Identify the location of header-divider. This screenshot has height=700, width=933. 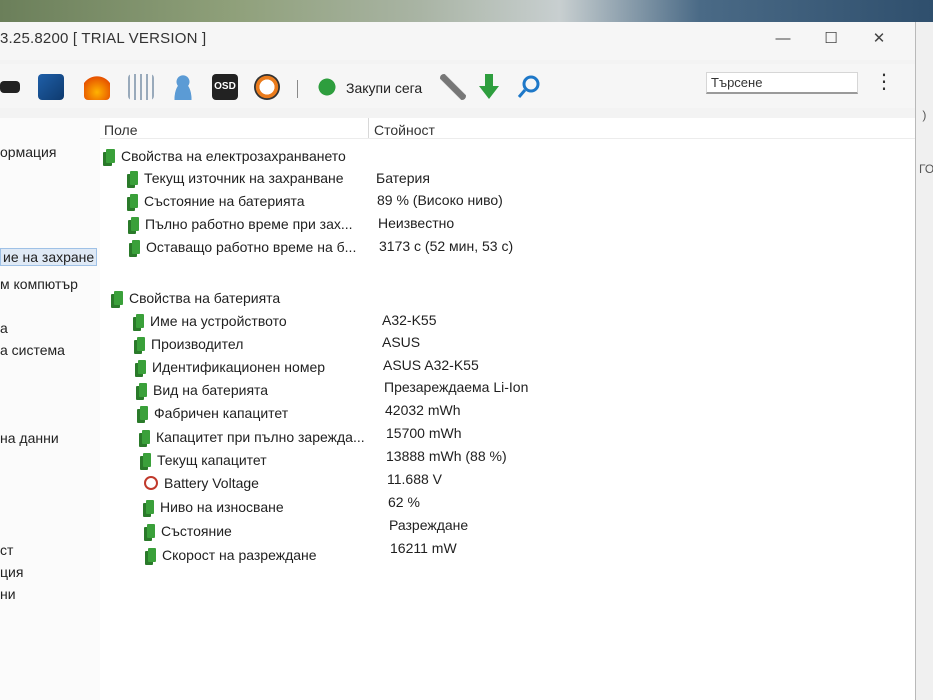
(507, 138).